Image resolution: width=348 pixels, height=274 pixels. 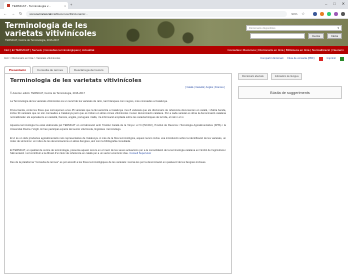 What do you see at coordinates (320, 58) in the screenshot?
I see `pdf-icon` at bounding box center [320, 58].